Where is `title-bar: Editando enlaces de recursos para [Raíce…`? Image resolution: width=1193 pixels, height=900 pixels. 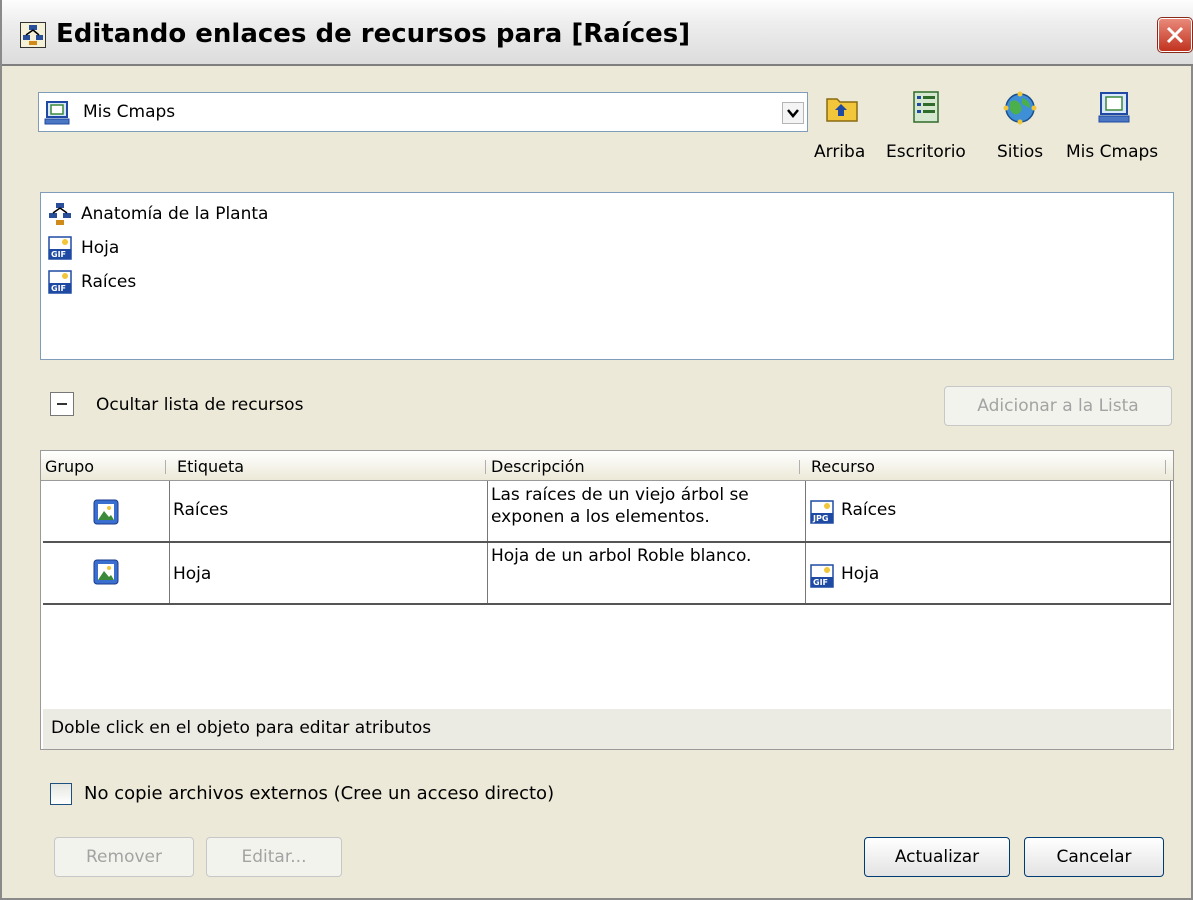
title-bar: Editando enlaces de recursos para [Raíce… is located at coordinates (597, 33).